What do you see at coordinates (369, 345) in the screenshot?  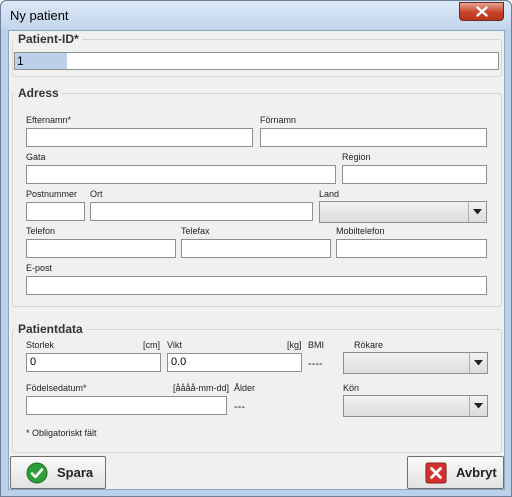 I see `rokare-label: Rökare` at bounding box center [369, 345].